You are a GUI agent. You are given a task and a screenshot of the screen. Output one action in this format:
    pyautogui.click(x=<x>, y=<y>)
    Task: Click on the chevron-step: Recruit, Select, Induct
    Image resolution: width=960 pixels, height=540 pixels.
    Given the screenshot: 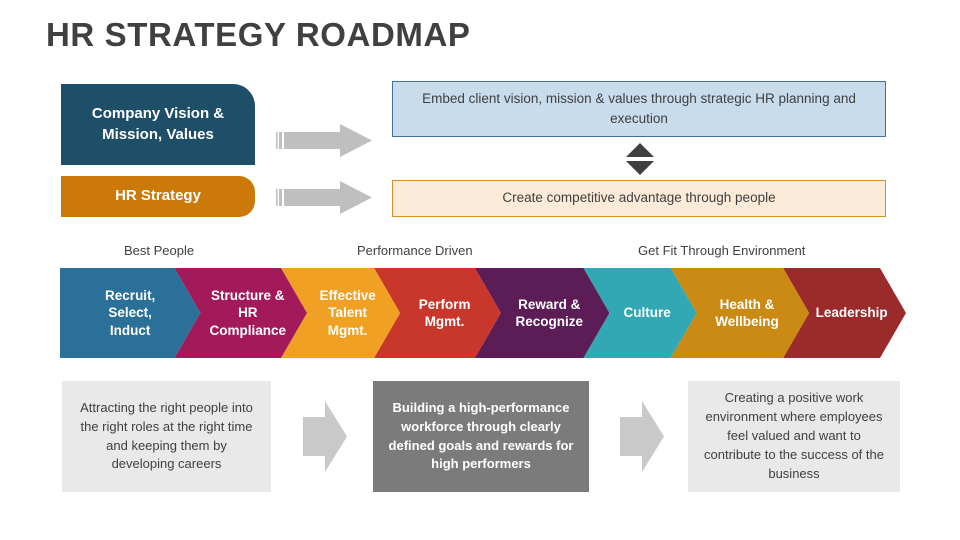 What is the action you would take?
    pyautogui.click(x=130, y=313)
    